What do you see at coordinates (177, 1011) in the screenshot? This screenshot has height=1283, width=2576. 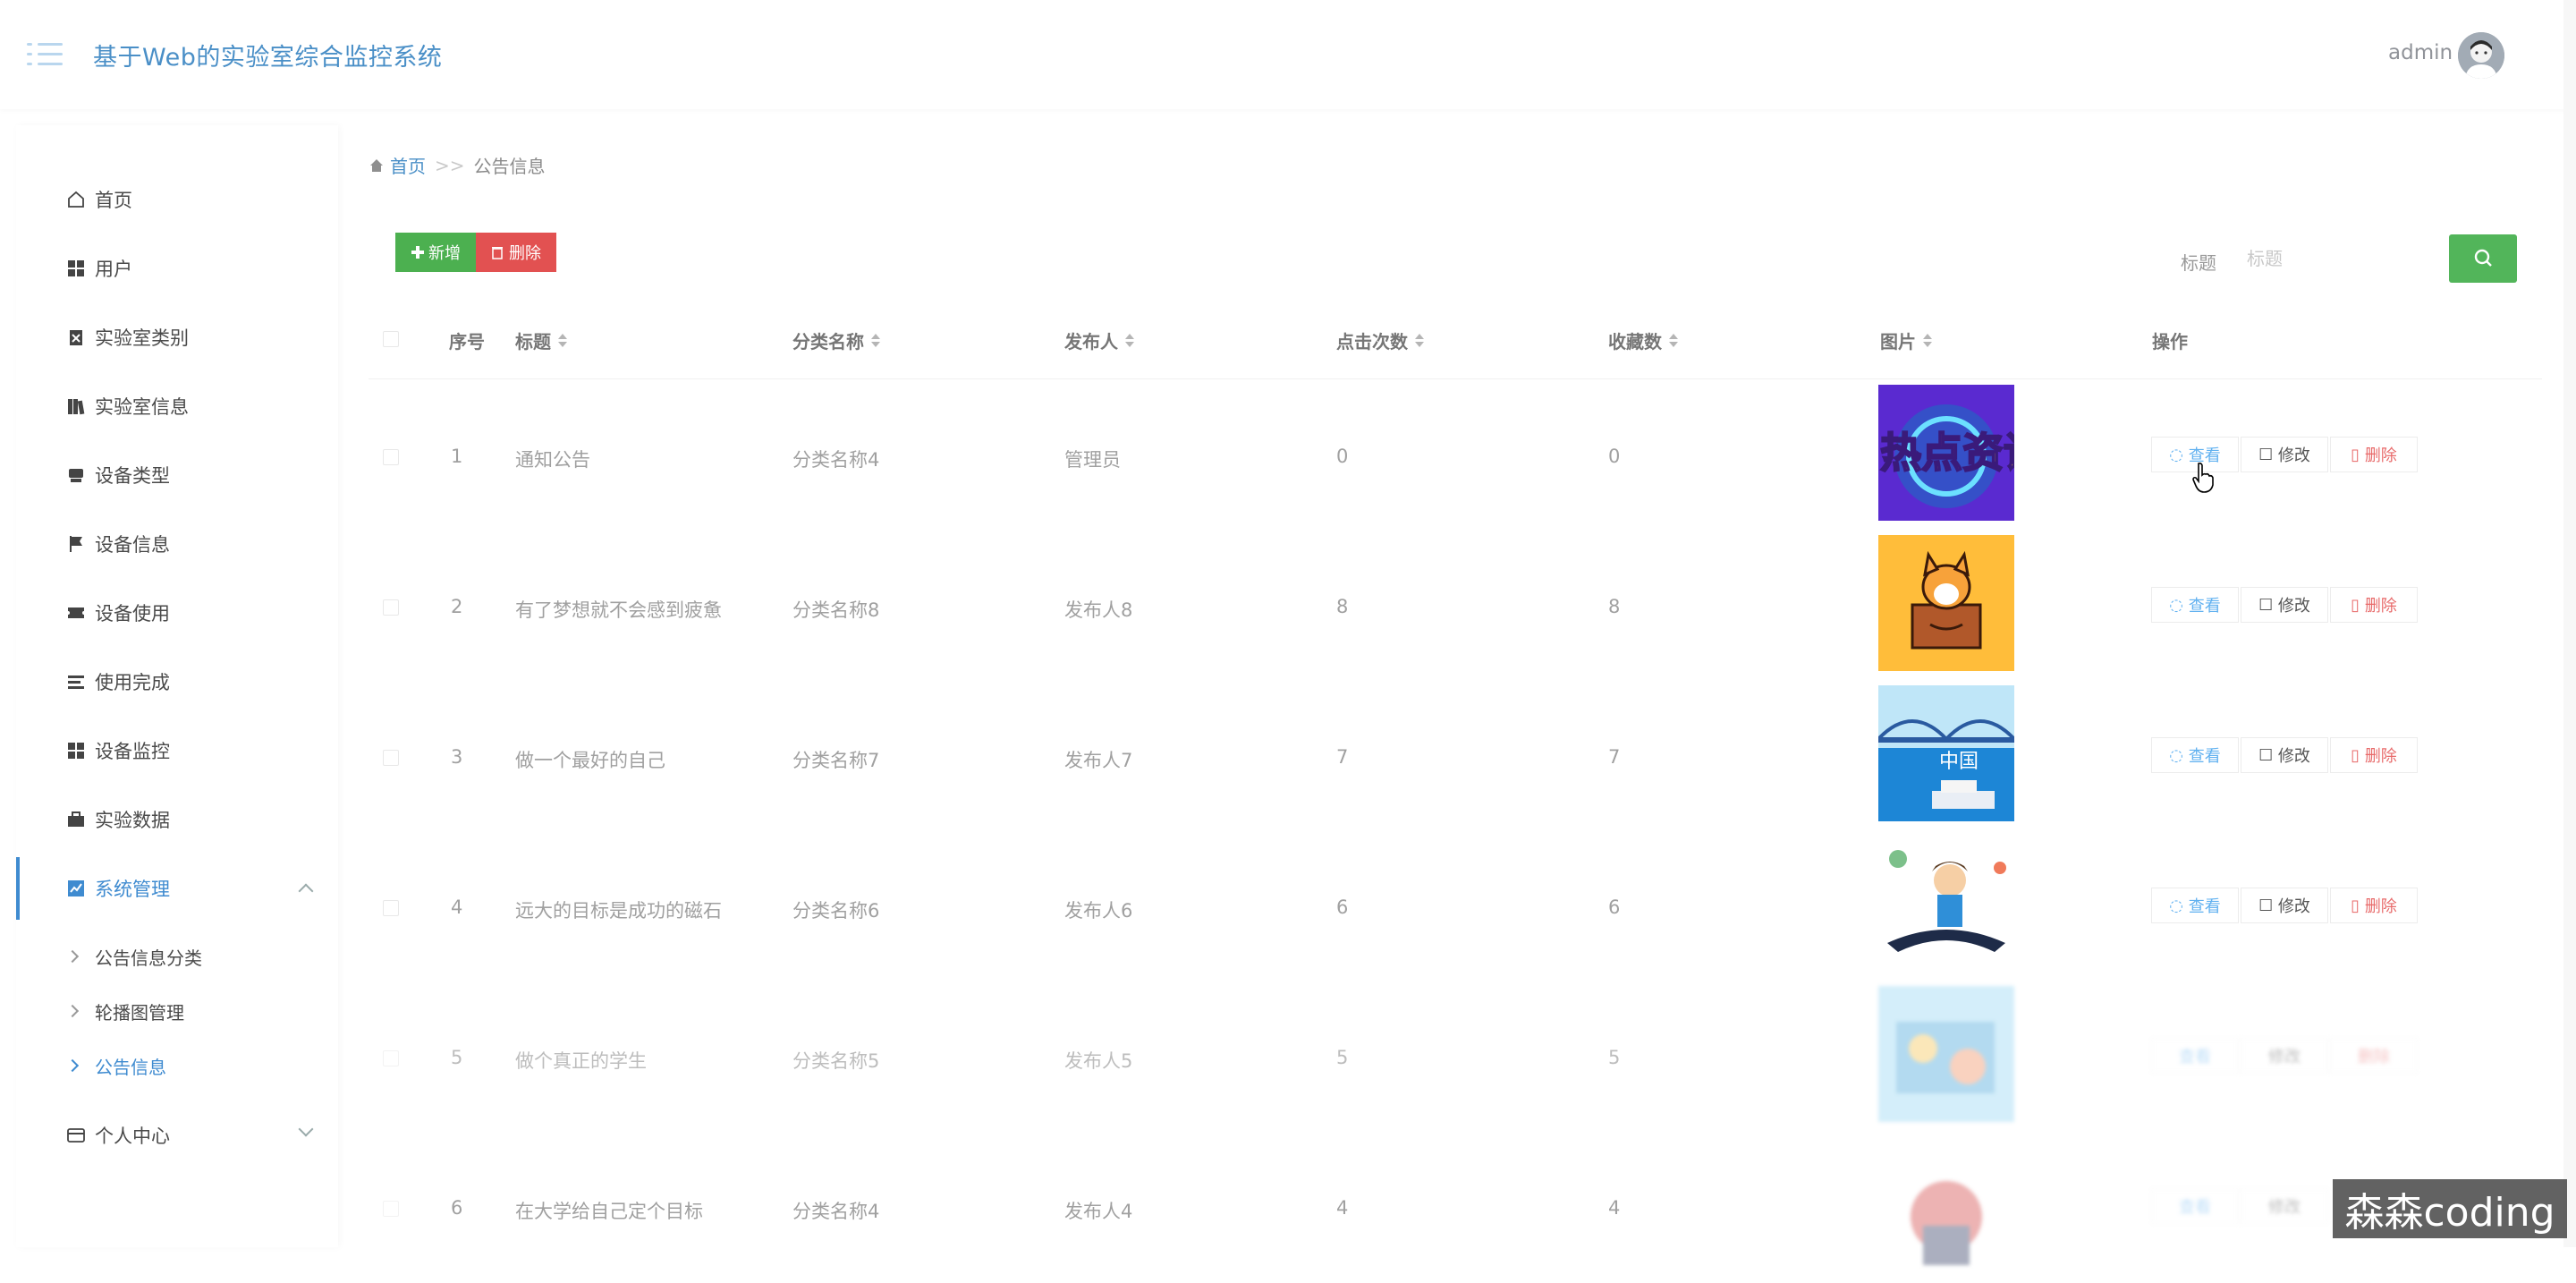 I see `sidebar-subitem-carousel: 轮播图管理` at bounding box center [177, 1011].